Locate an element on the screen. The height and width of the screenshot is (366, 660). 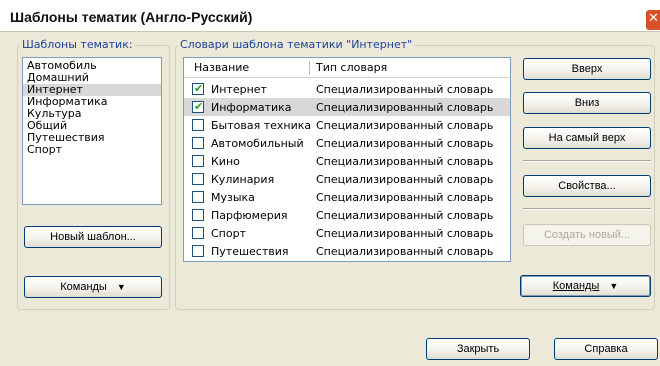
dictionary-name: Информатика is located at coordinates (251, 107).